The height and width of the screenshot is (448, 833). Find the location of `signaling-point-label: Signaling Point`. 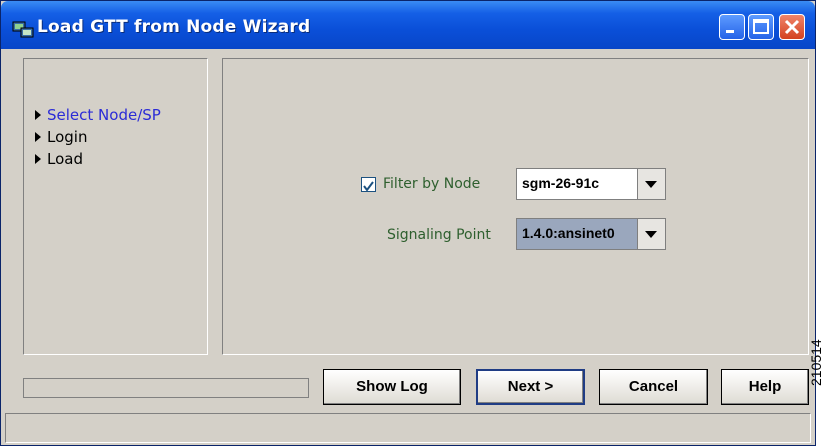

signaling-point-label: Signaling Point is located at coordinates (439, 235).